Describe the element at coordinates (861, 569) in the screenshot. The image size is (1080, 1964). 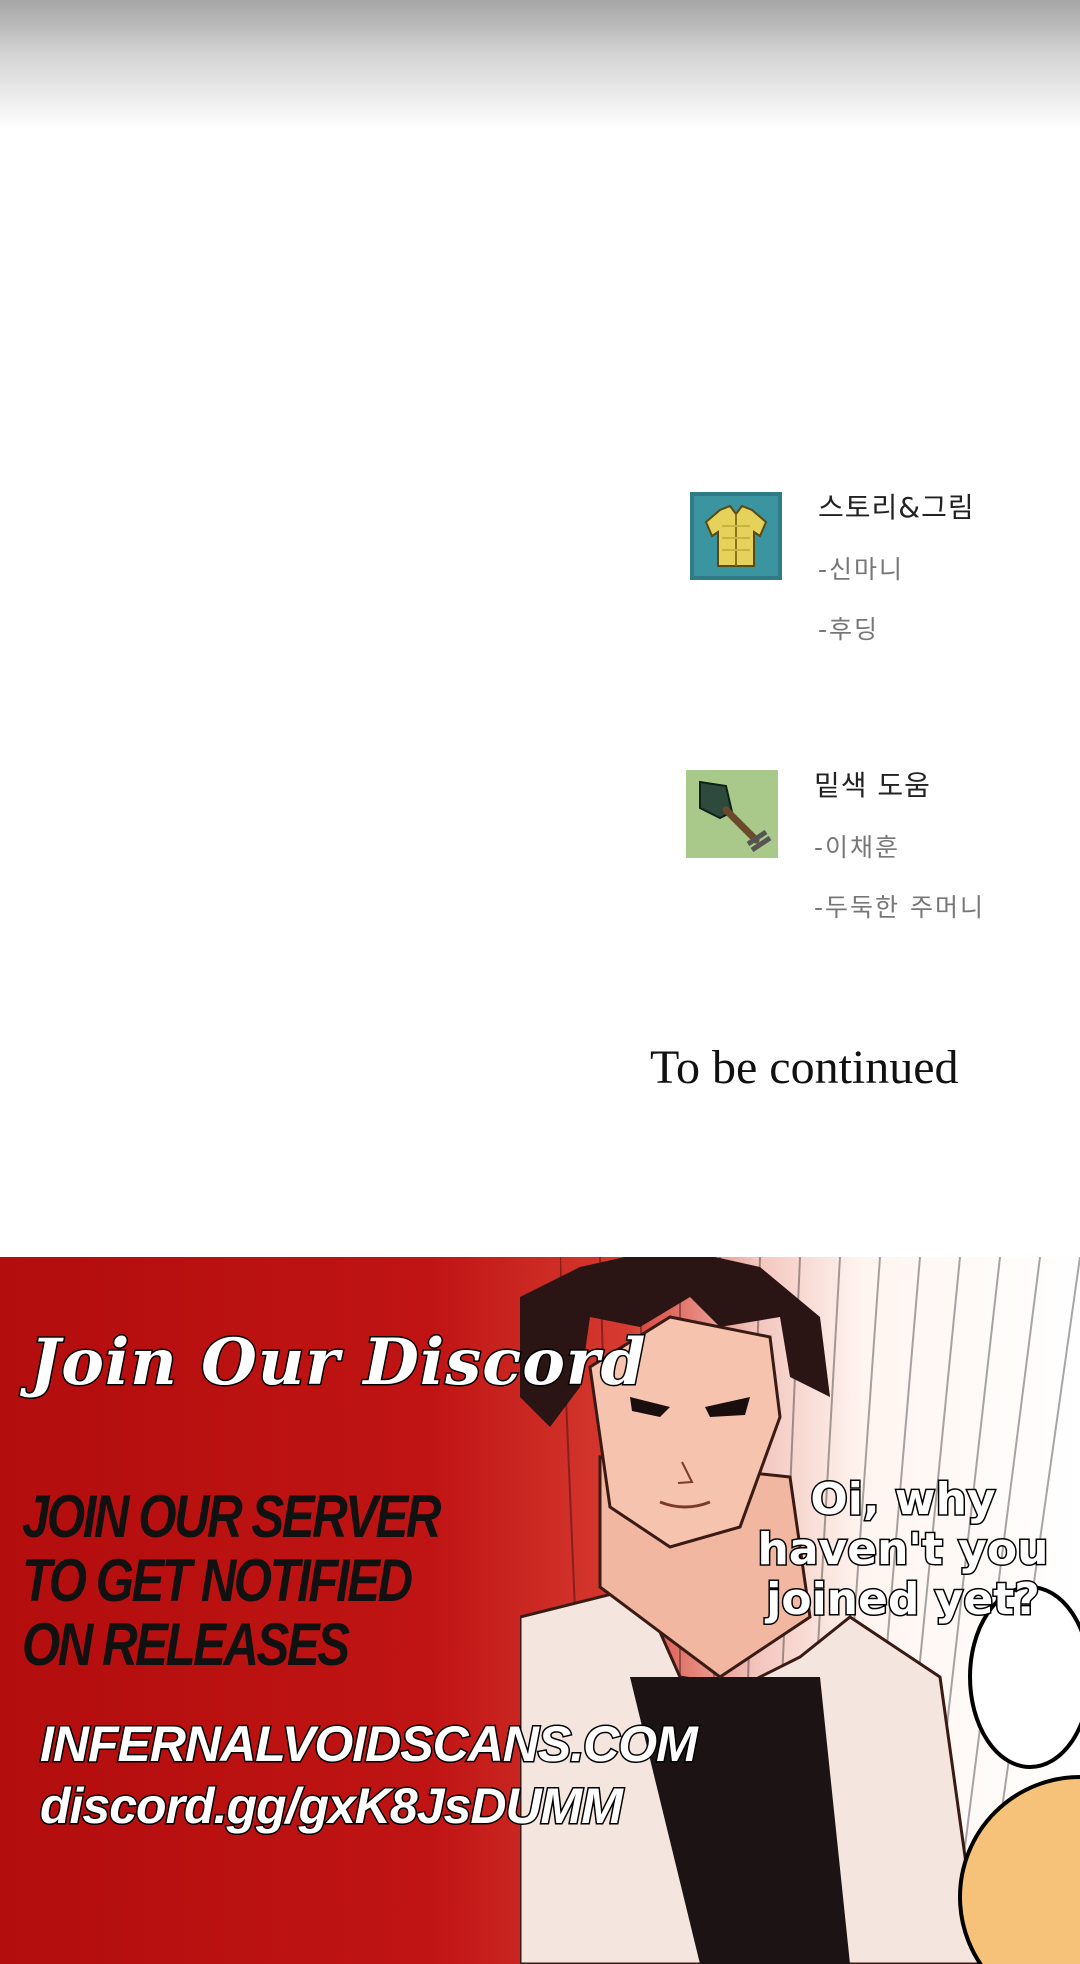
I see `credit-name: -신마니` at that location.